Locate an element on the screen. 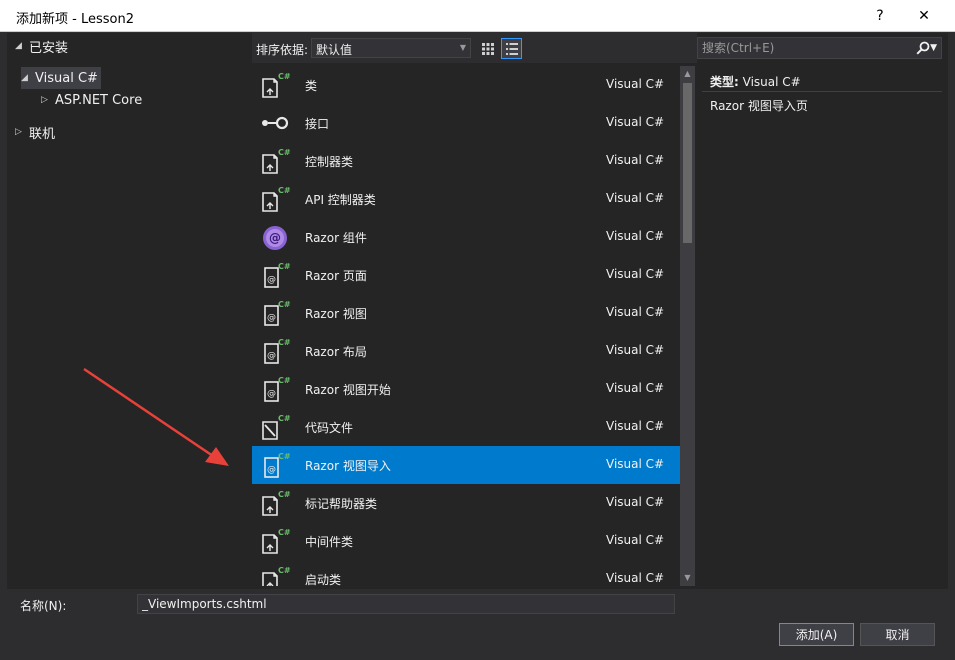  sort-dropdown: 默认值 ▼ is located at coordinates (391, 48).